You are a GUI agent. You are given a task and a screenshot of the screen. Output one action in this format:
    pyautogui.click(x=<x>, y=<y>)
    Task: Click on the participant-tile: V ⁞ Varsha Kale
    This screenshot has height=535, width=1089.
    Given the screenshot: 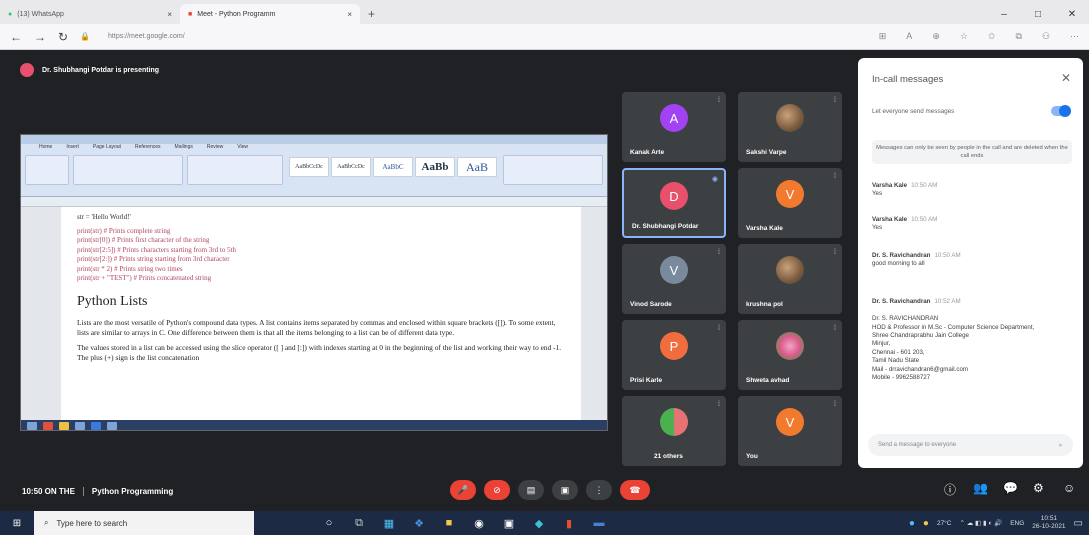 What is the action you would take?
    pyautogui.click(x=790, y=203)
    